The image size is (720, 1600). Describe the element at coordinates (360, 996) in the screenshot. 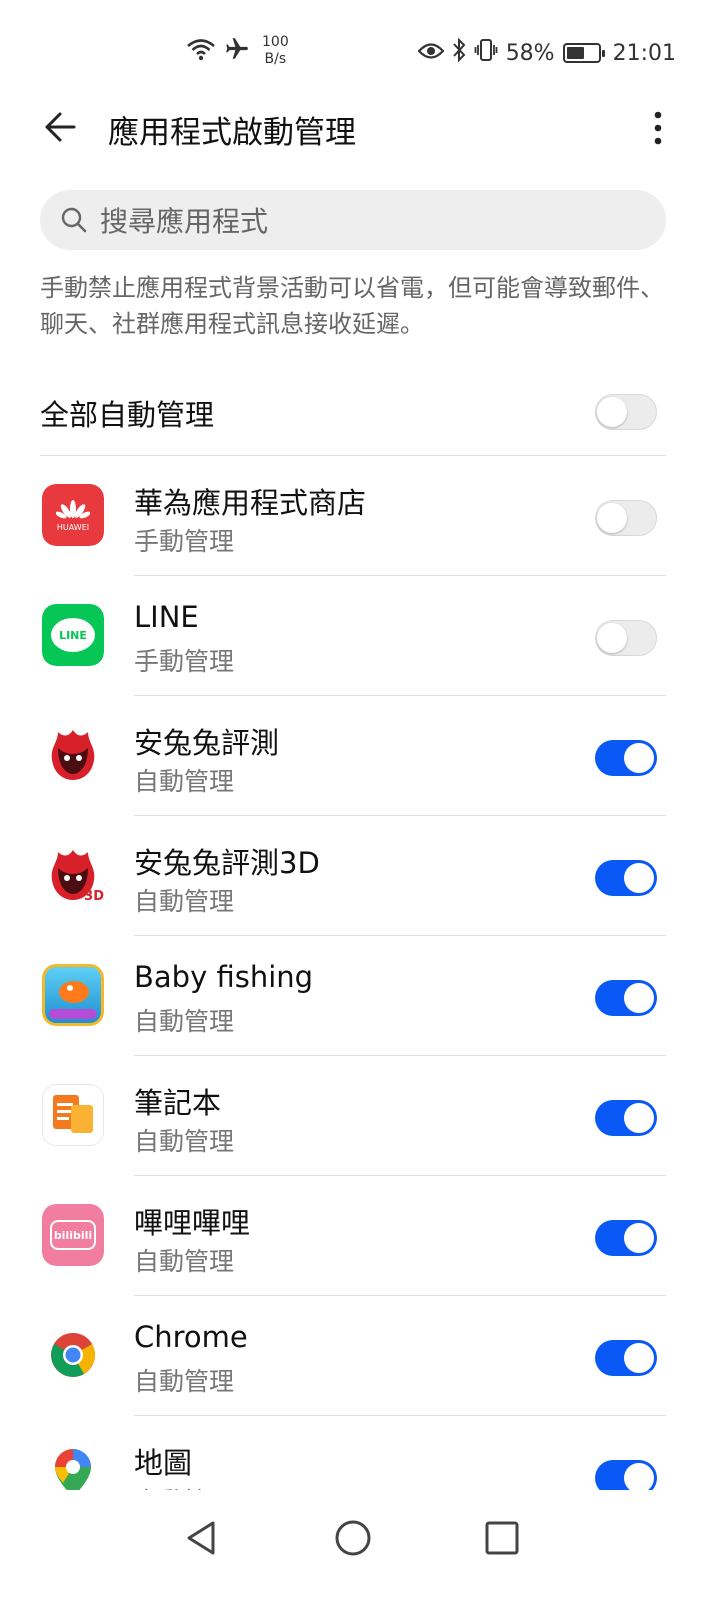

I see `app-row: Baby fishing 自動管理` at that location.